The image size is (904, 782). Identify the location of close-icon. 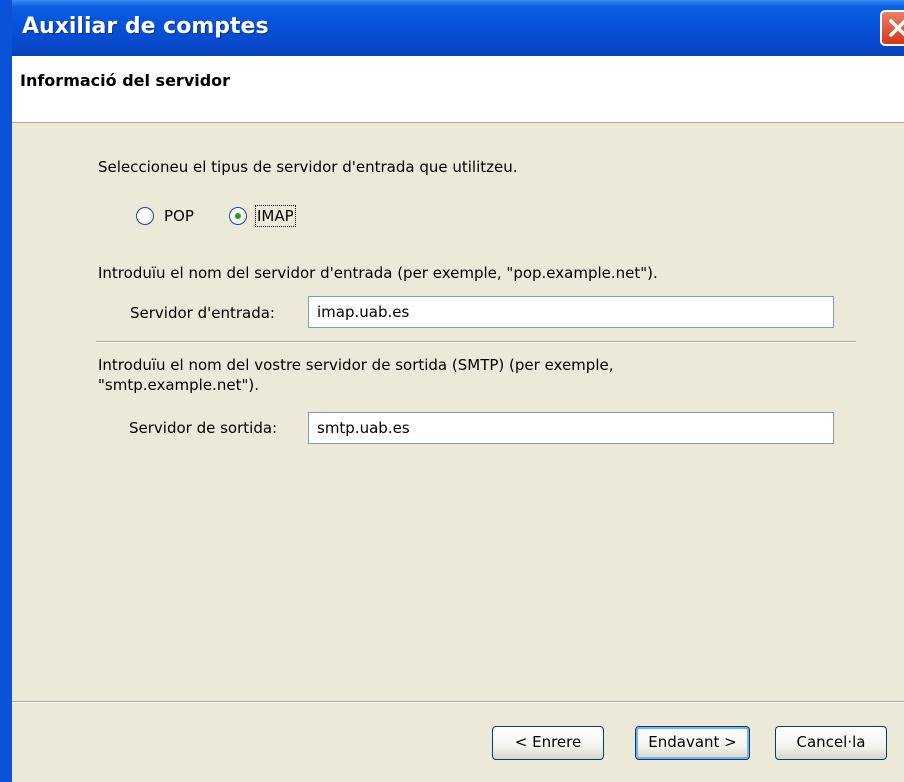
(896, 28).